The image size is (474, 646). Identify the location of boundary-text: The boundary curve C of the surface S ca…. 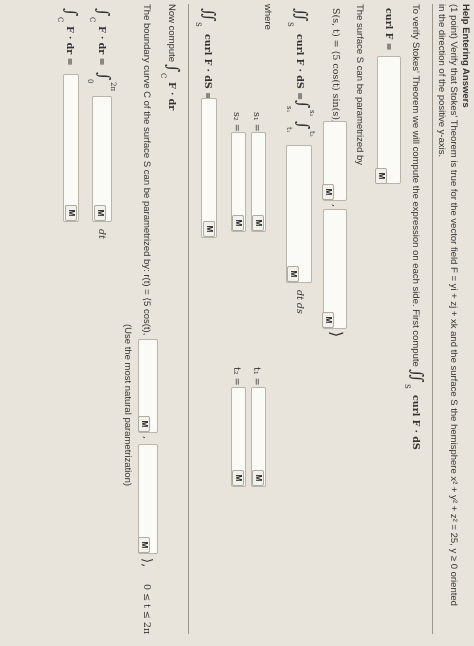
(146, 170).